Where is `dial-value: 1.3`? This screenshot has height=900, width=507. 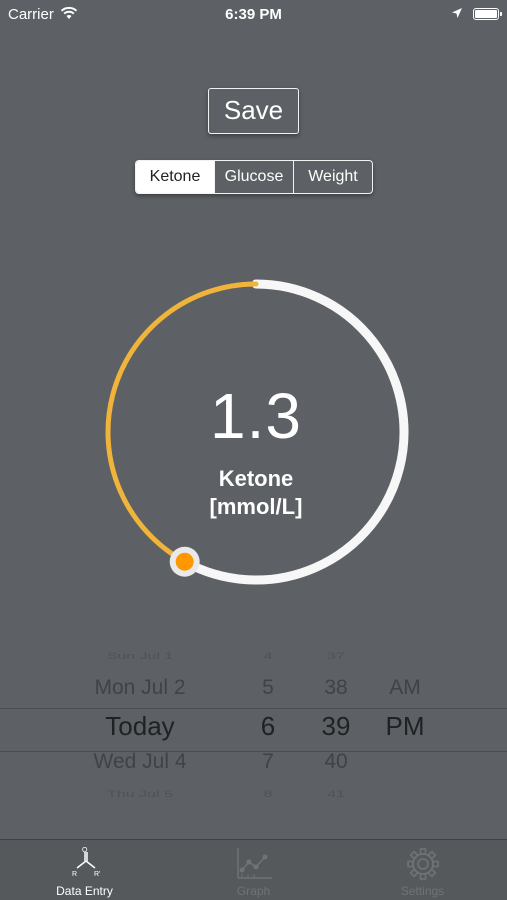
dial-value: 1.3 is located at coordinates (256, 416).